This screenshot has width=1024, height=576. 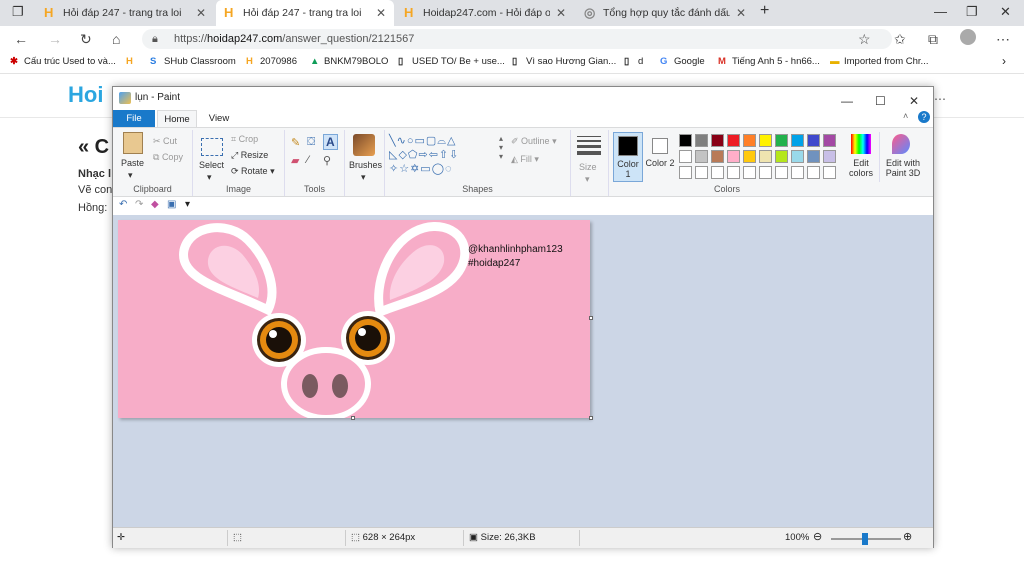 I want to click on paste-button: Paste, so click(x=132, y=163).